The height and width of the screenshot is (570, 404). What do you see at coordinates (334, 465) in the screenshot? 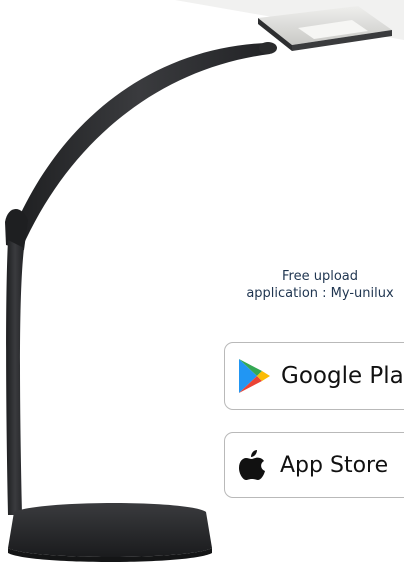
I see `app-store-label: App Store` at bounding box center [334, 465].